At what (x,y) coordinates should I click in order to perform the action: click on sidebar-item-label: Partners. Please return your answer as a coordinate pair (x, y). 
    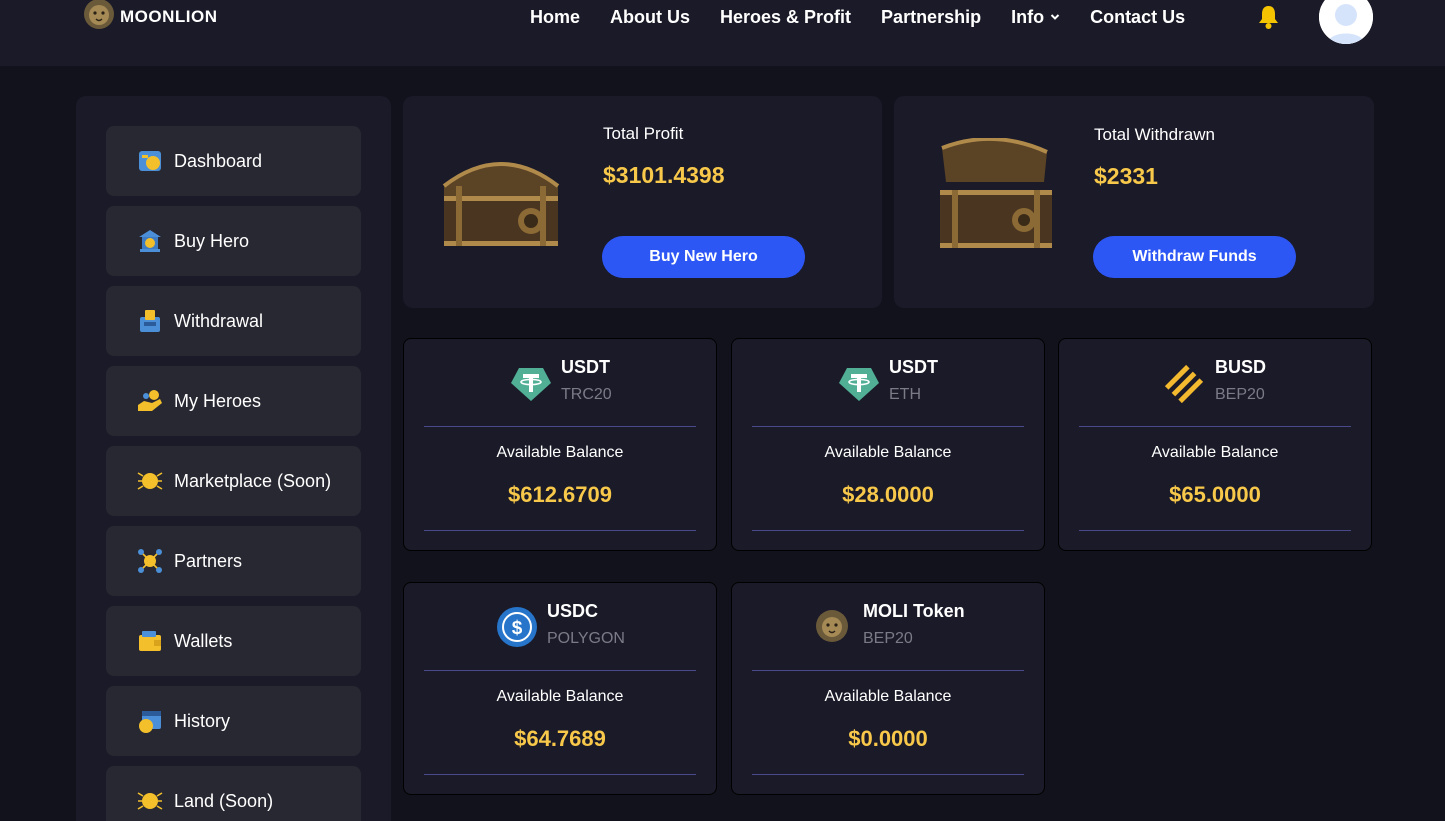
    Looking at the image, I should click on (208, 560).